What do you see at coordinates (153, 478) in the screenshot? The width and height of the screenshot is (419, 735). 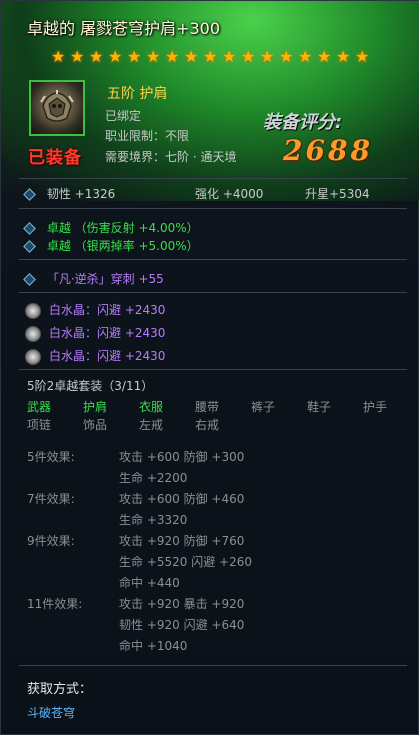 I see `effect-line: 生命 +2200` at bounding box center [153, 478].